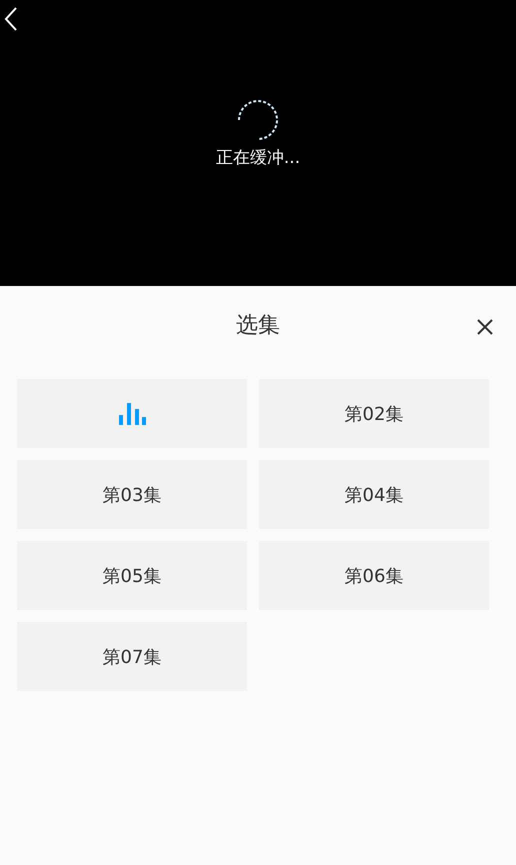  I want to click on episode-button: 第04集, so click(374, 494).